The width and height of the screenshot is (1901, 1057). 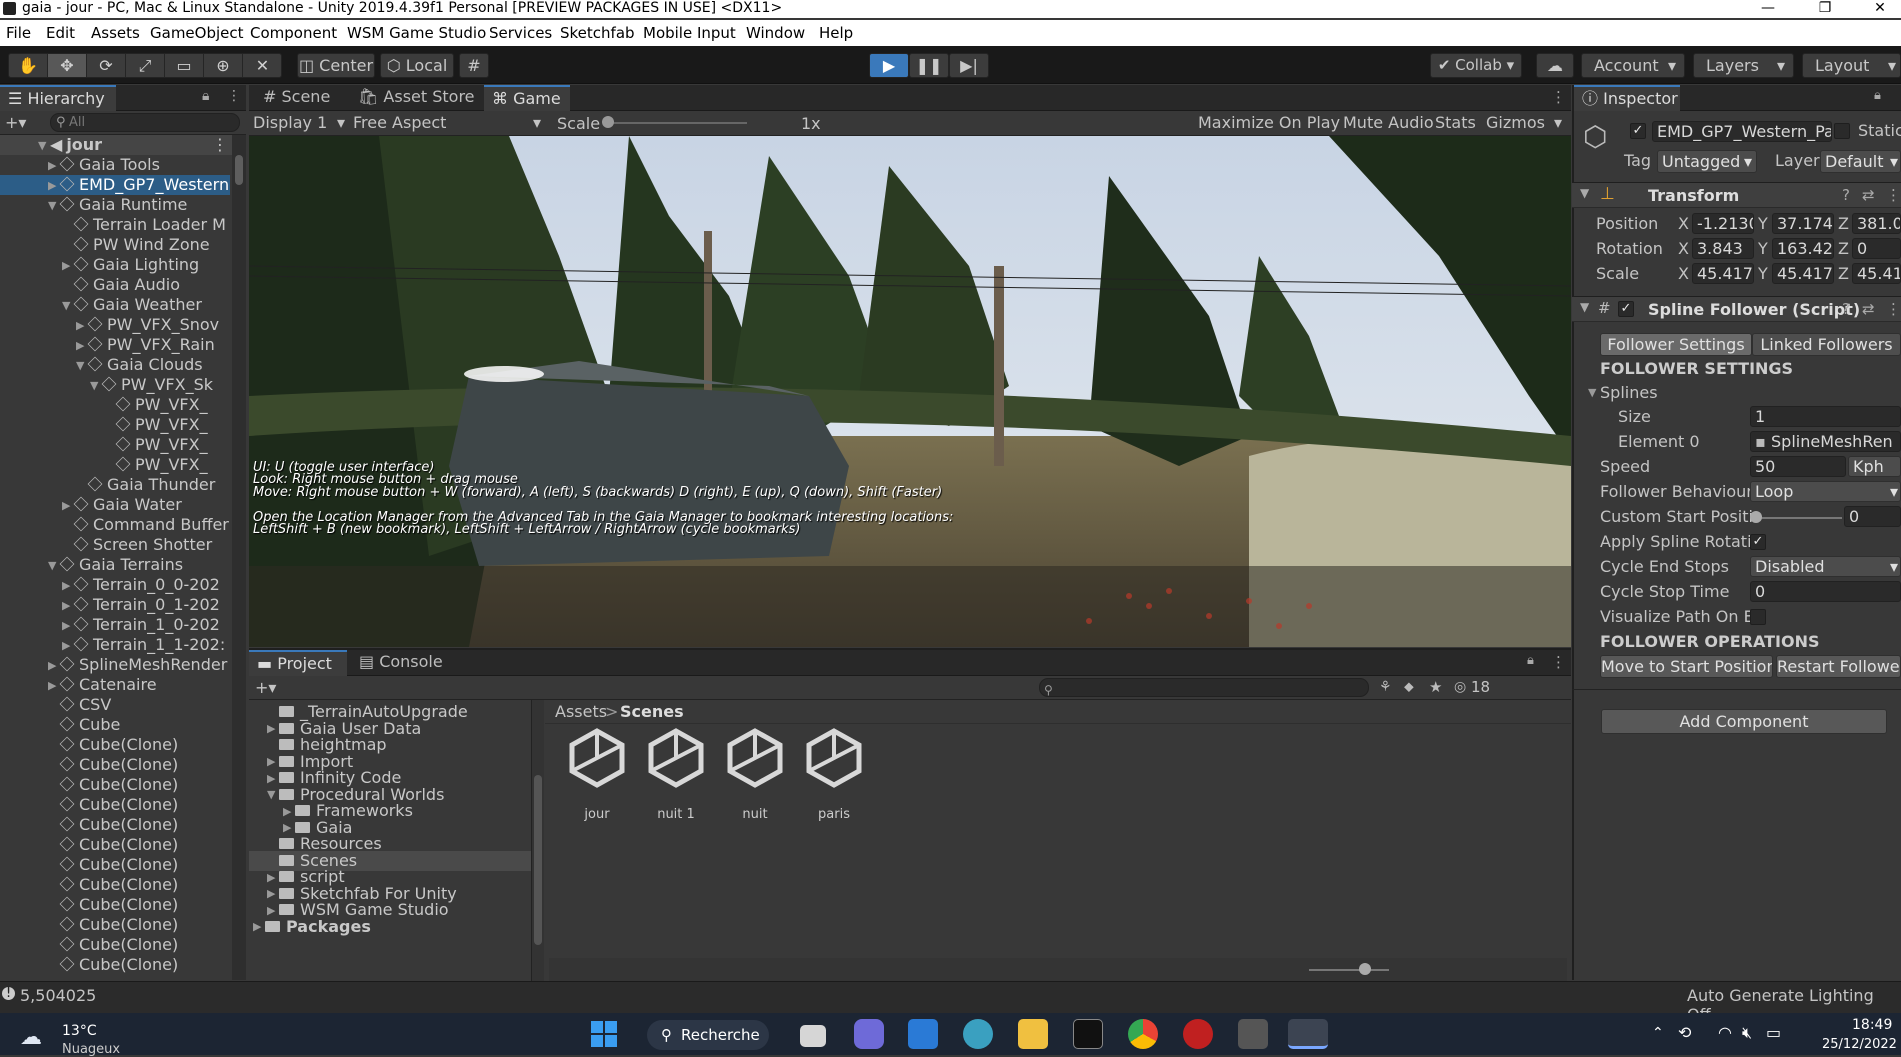 What do you see at coordinates (1198, 1034) in the screenshot?
I see `antivirus-icon` at bounding box center [1198, 1034].